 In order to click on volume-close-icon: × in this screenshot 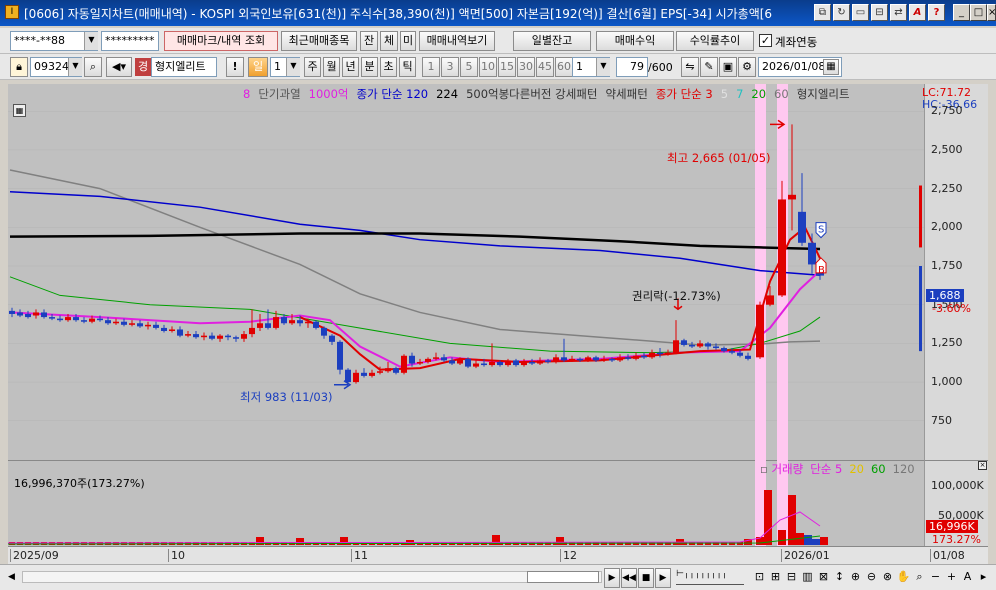, I will do `click(982, 465)`.